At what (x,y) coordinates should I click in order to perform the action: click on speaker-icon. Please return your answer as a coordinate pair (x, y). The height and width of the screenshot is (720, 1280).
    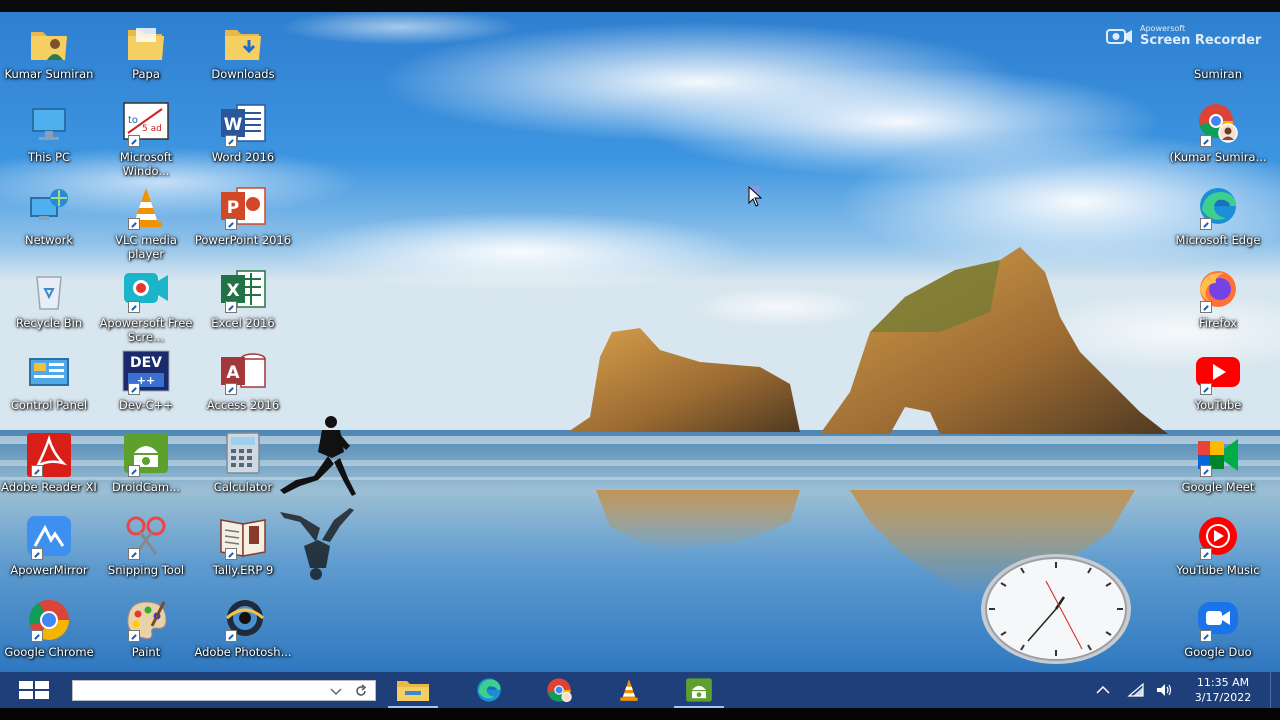
    Looking at the image, I should click on (1164, 690).